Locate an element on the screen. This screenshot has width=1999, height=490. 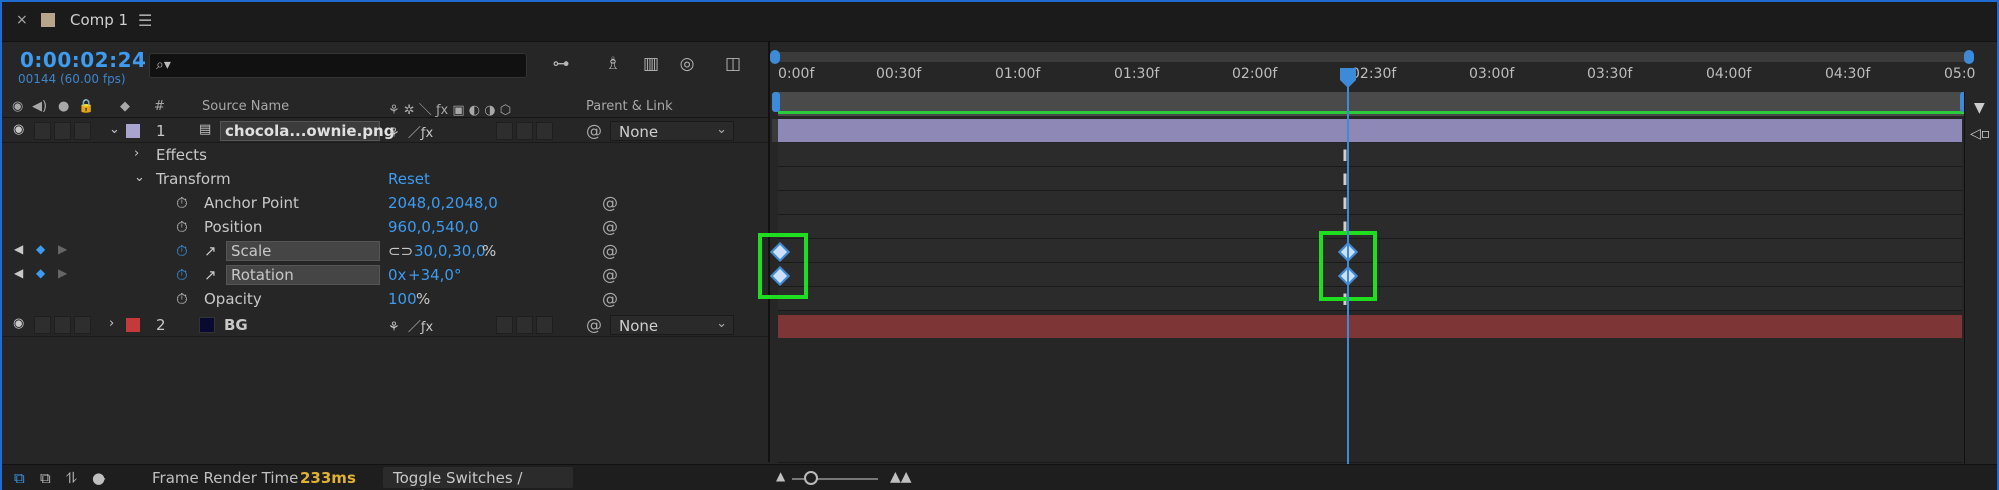
scale-label-box: Scale is located at coordinates (303, 251).